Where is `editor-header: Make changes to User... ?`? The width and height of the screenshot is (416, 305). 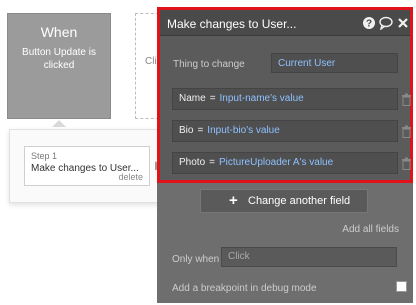
editor-header: Make changes to User... ? is located at coordinates (285, 23).